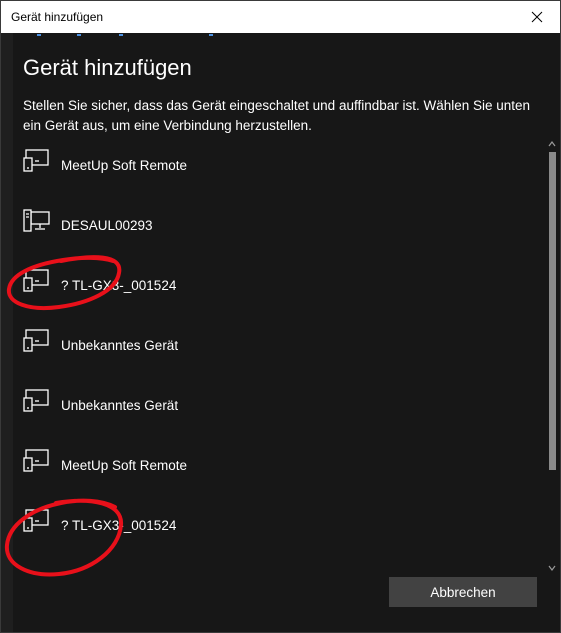 This screenshot has width=561, height=633. I want to click on scrollbar-thumb, so click(552, 311).